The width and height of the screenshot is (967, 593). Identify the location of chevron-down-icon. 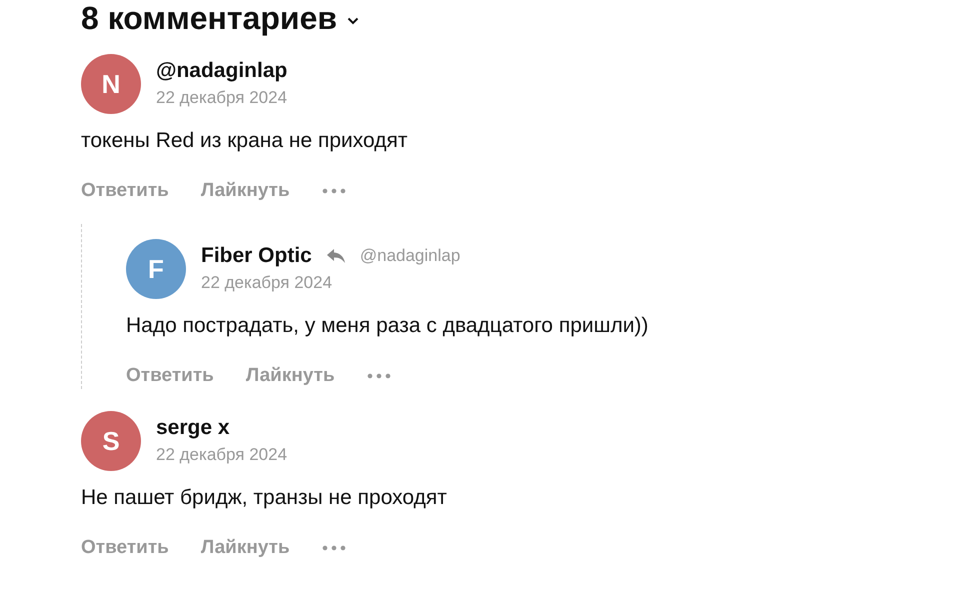
(353, 21).